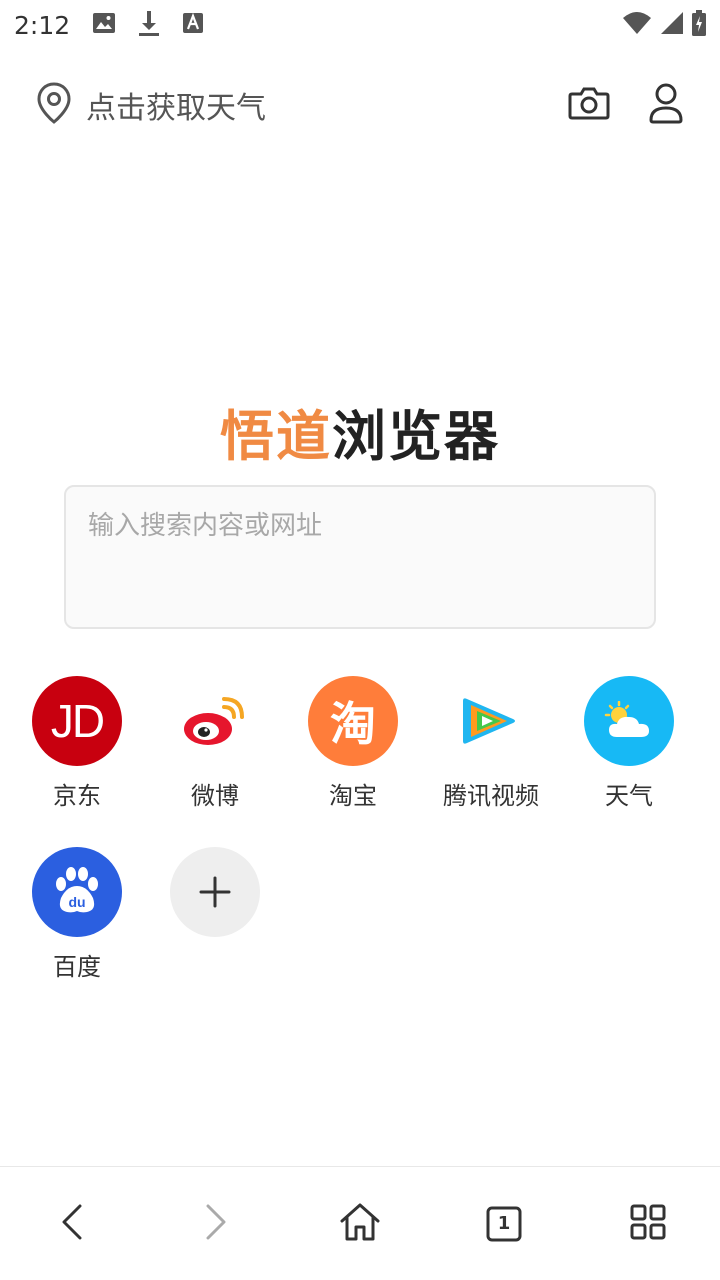 The image size is (720, 1280). I want to click on logo-accent-text: 悟道, so click(276, 436).